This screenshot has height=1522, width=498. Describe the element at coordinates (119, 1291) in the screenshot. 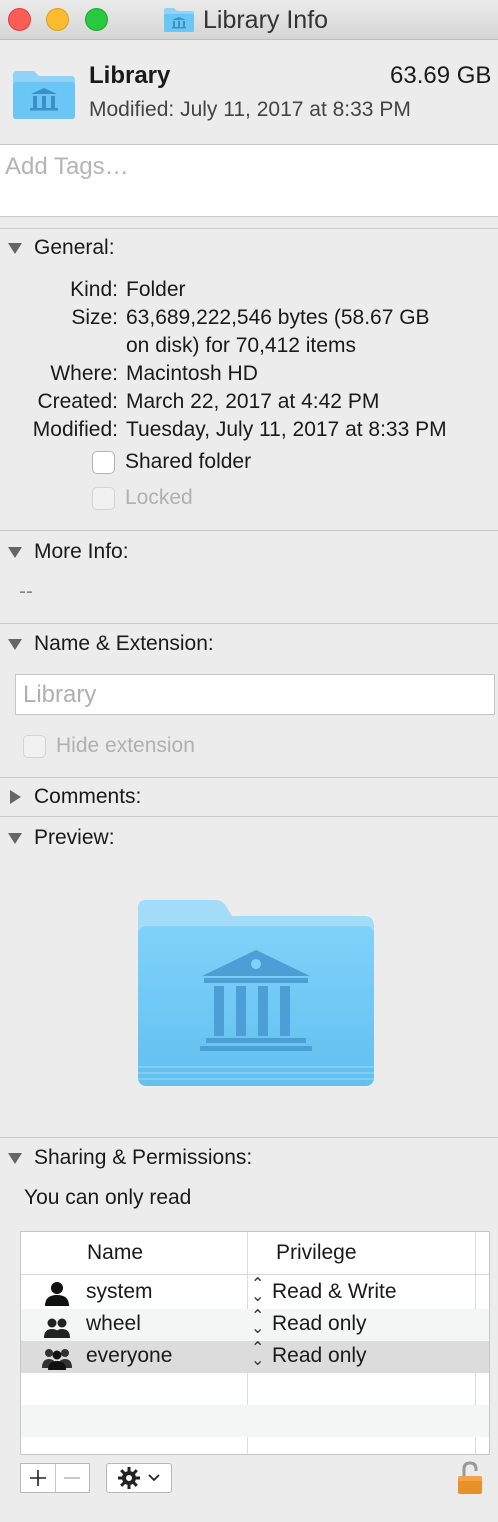

I see `user-name: system` at that location.